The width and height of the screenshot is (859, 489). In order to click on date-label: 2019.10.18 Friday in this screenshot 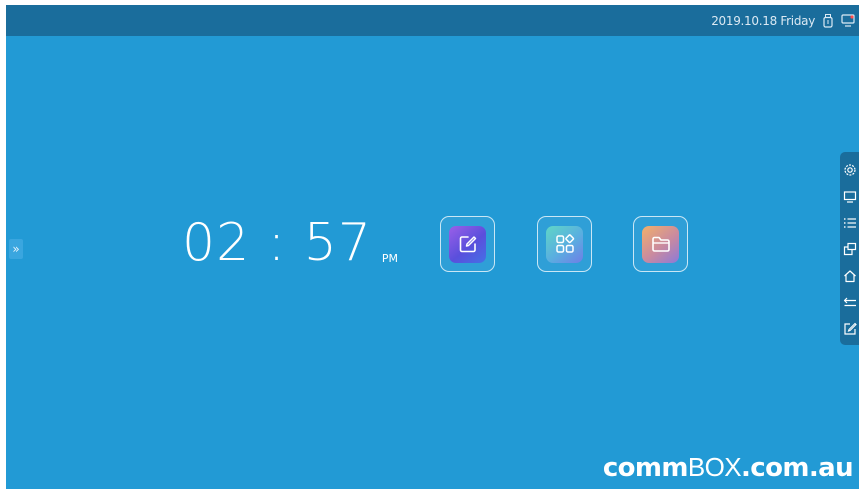, I will do `click(763, 20)`.